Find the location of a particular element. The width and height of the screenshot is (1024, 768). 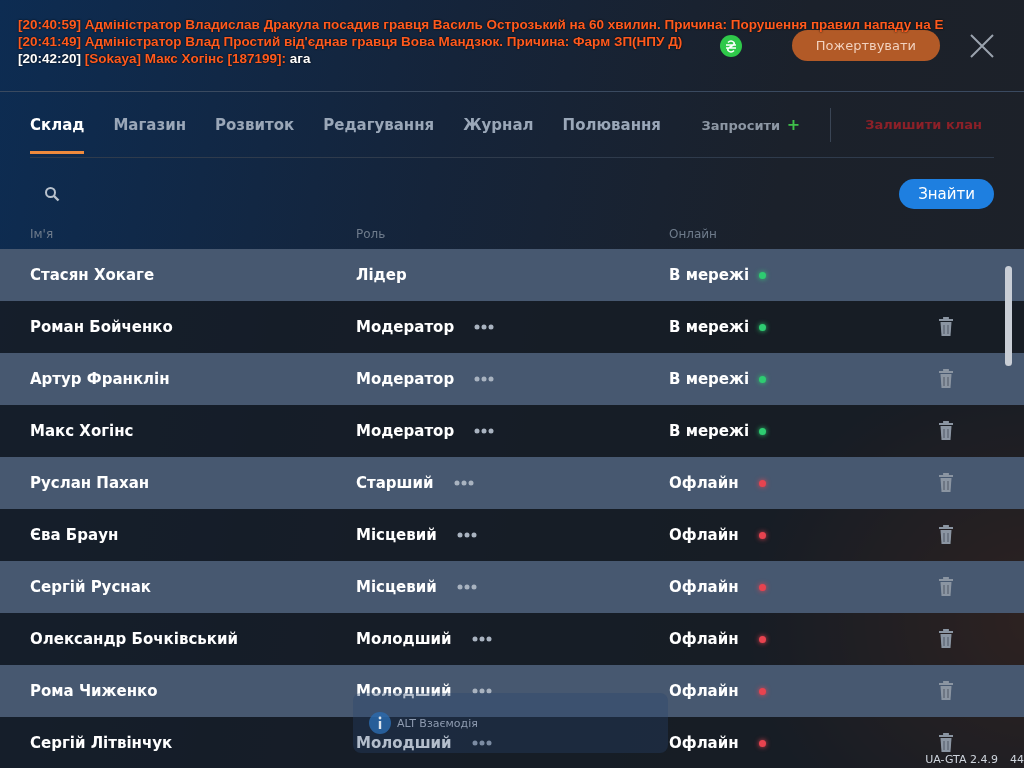

search-icon is located at coordinates (52, 194).